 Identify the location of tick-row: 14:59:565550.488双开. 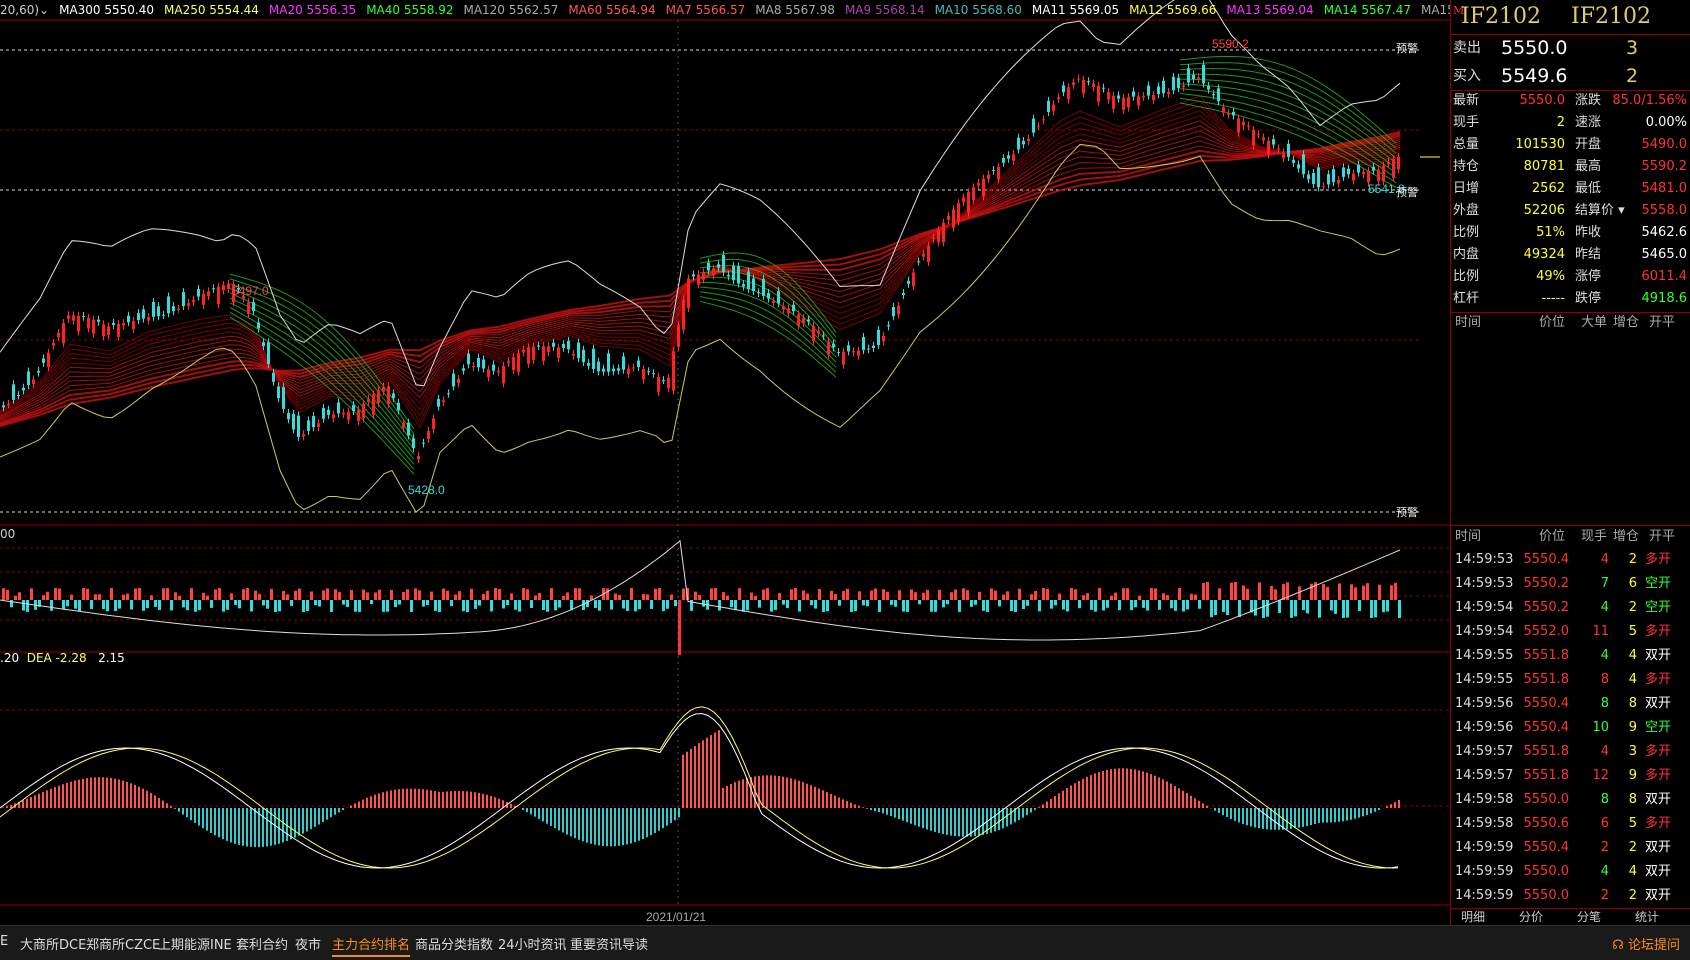
(1570, 704).